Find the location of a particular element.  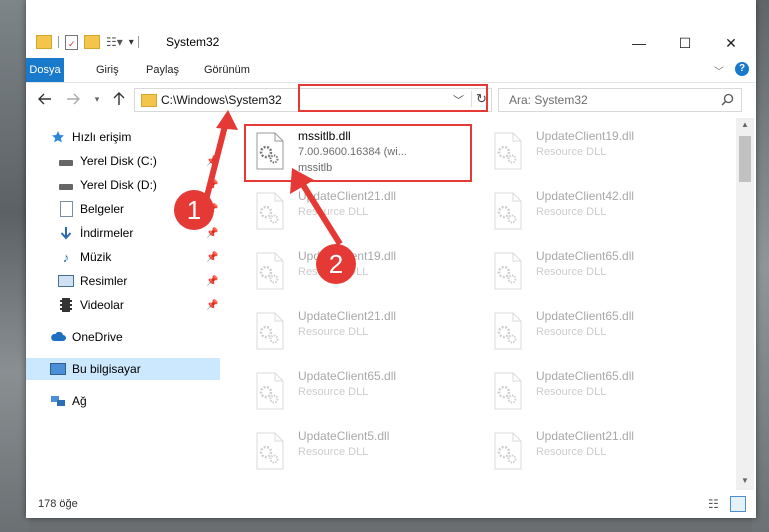

download-icon is located at coordinates (66, 233).